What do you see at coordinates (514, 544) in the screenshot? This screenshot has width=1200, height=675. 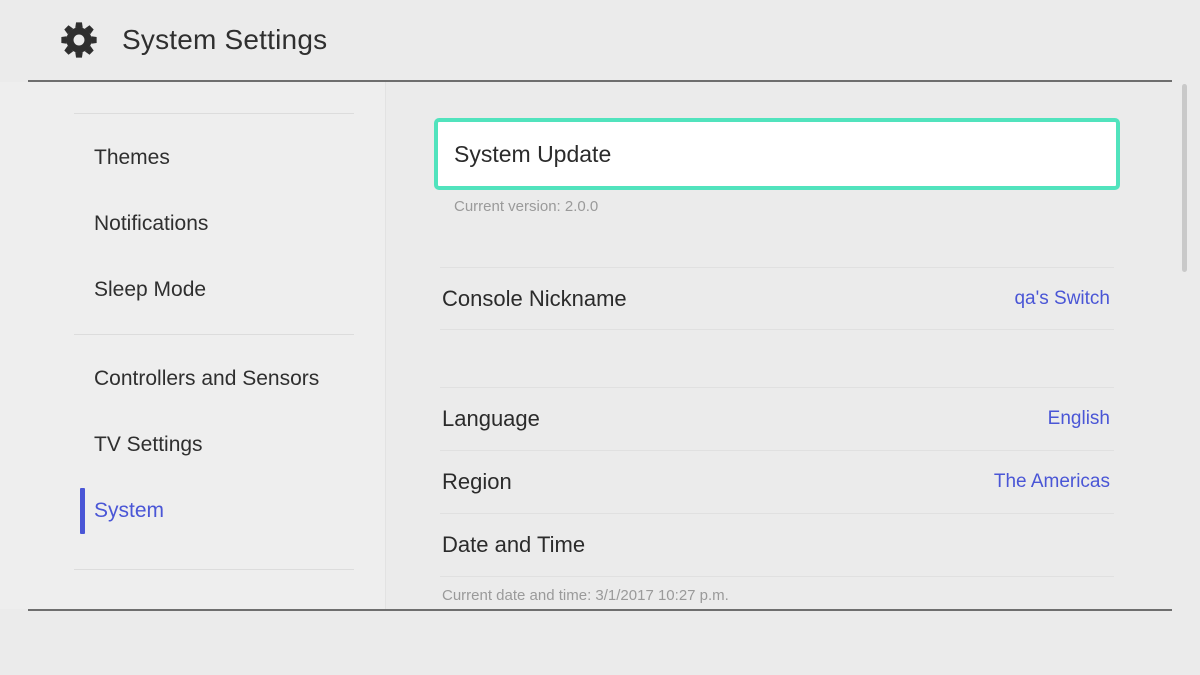 I see `row-label: Date and Time` at bounding box center [514, 544].